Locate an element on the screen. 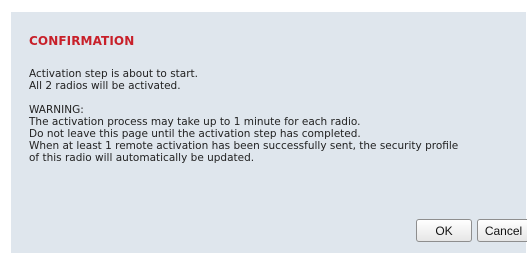 This screenshot has height=253, width=527. cancel-button: Cancel is located at coordinates (502, 230).